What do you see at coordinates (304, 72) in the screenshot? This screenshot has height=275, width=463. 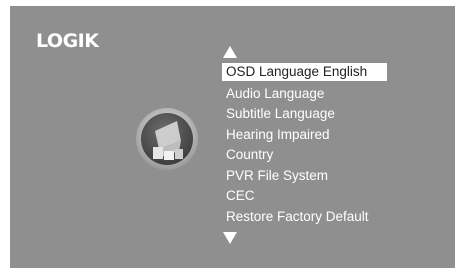 I see `menu-item-osd-language: OSD Language English` at bounding box center [304, 72].